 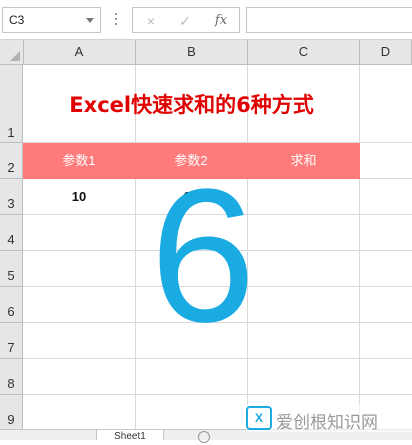 I want to click on formula-buttons: × ✓ fx, so click(x=186, y=20).